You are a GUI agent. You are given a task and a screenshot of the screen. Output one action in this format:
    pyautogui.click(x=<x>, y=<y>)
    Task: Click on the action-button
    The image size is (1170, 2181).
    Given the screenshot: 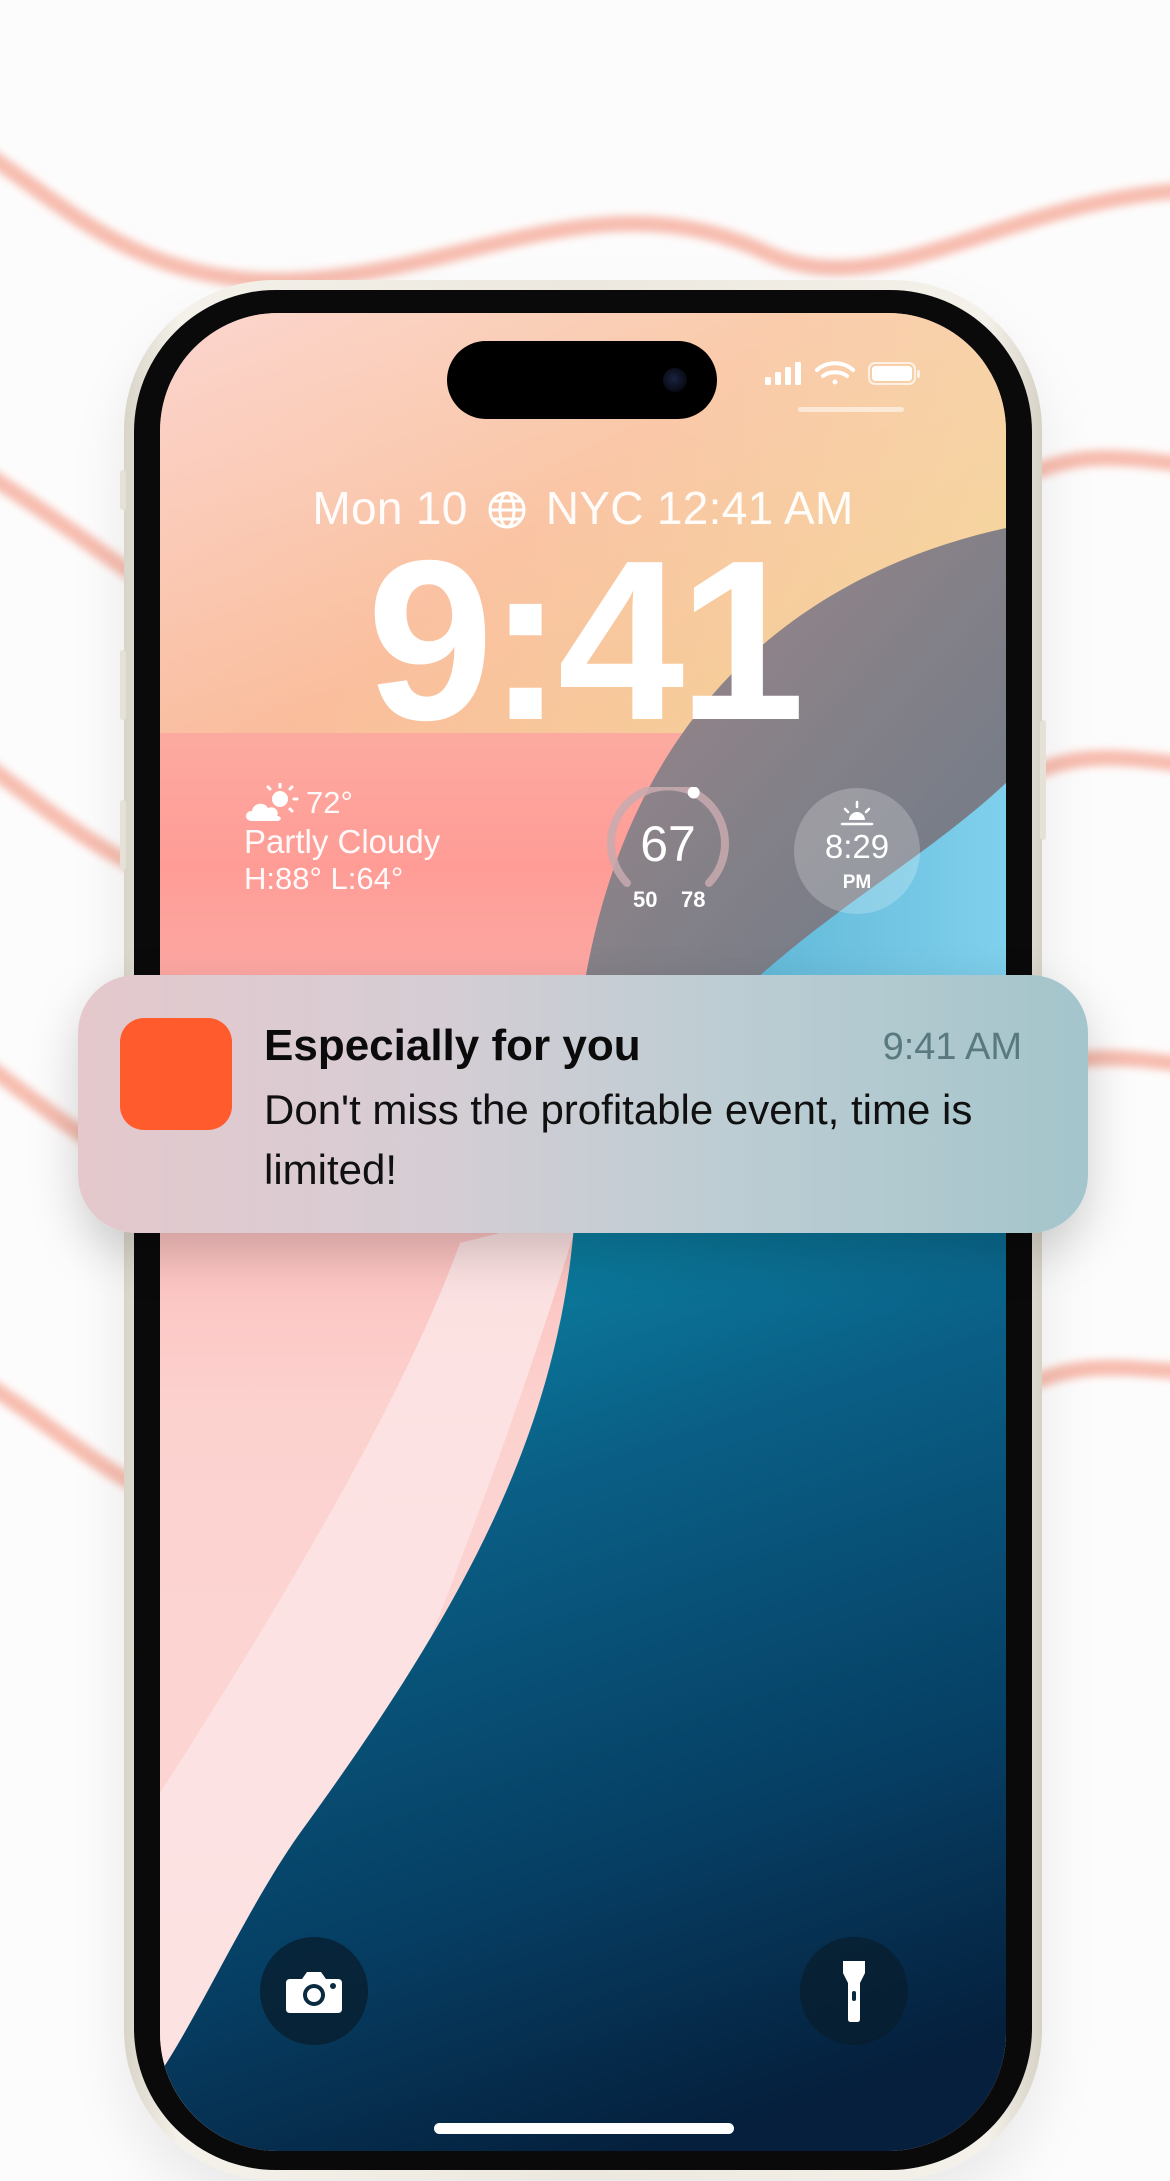 What is the action you would take?
    pyautogui.click(x=123, y=490)
    